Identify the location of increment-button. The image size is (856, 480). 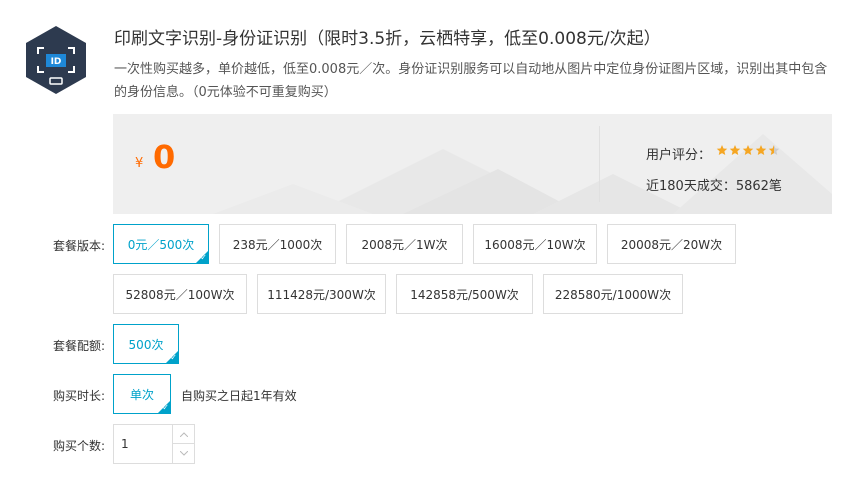
(183, 434).